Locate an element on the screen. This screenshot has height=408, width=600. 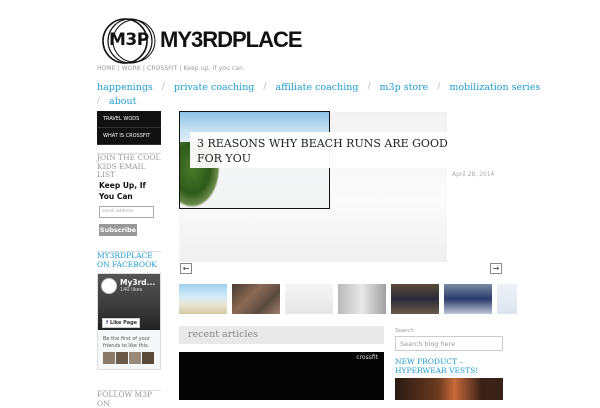
featured-post-date: April 28, 2014 is located at coordinates (473, 174).